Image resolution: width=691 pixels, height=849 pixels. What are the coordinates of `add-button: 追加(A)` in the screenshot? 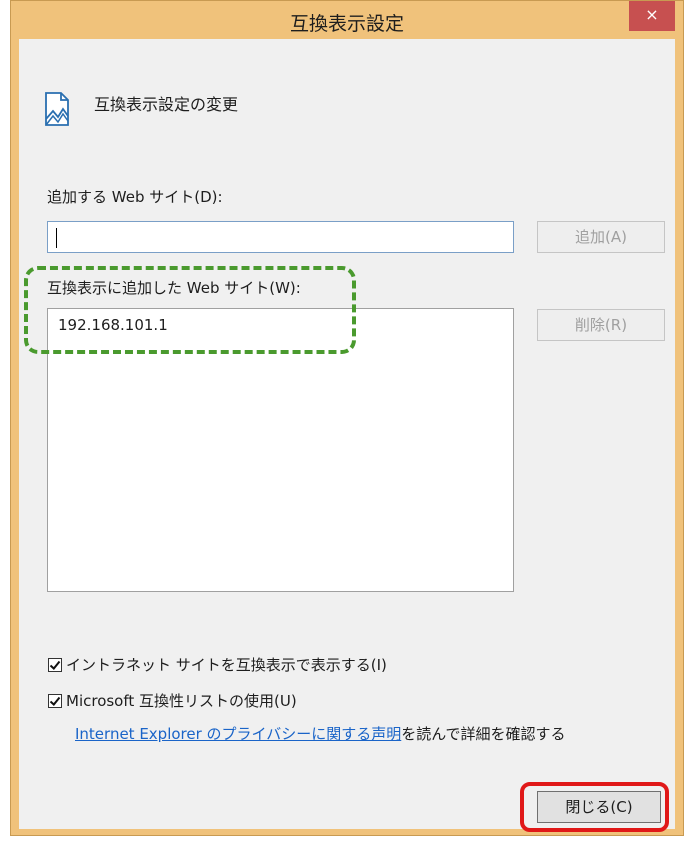 It's located at (601, 237).